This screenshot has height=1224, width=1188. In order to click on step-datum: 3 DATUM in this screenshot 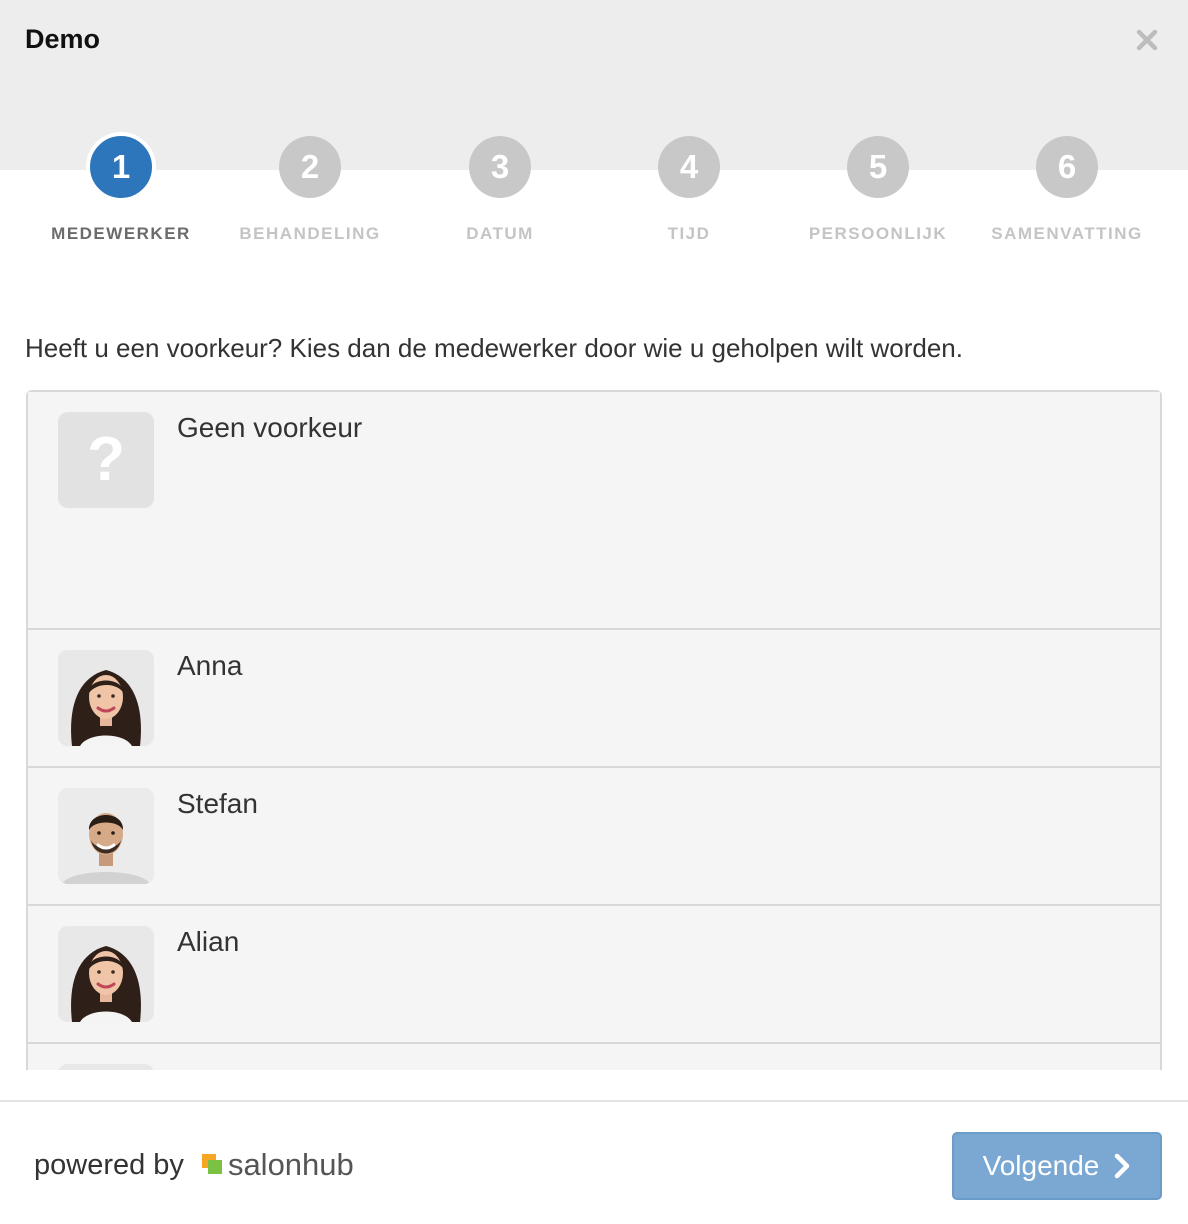, I will do `click(500, 196)`.